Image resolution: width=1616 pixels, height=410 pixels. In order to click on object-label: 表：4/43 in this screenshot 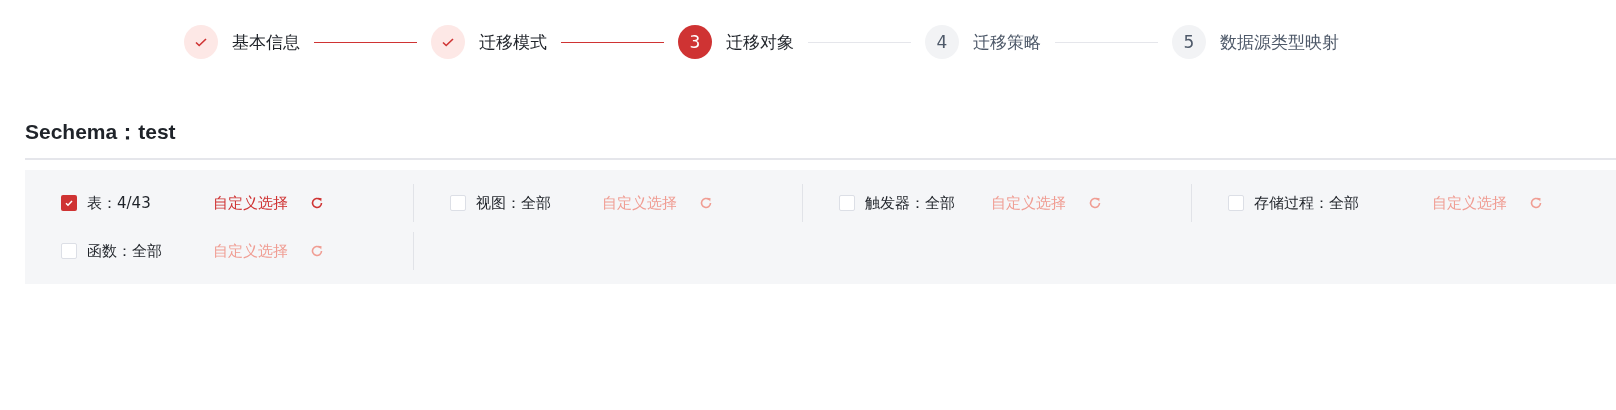, I will do `click(119, 203)`.